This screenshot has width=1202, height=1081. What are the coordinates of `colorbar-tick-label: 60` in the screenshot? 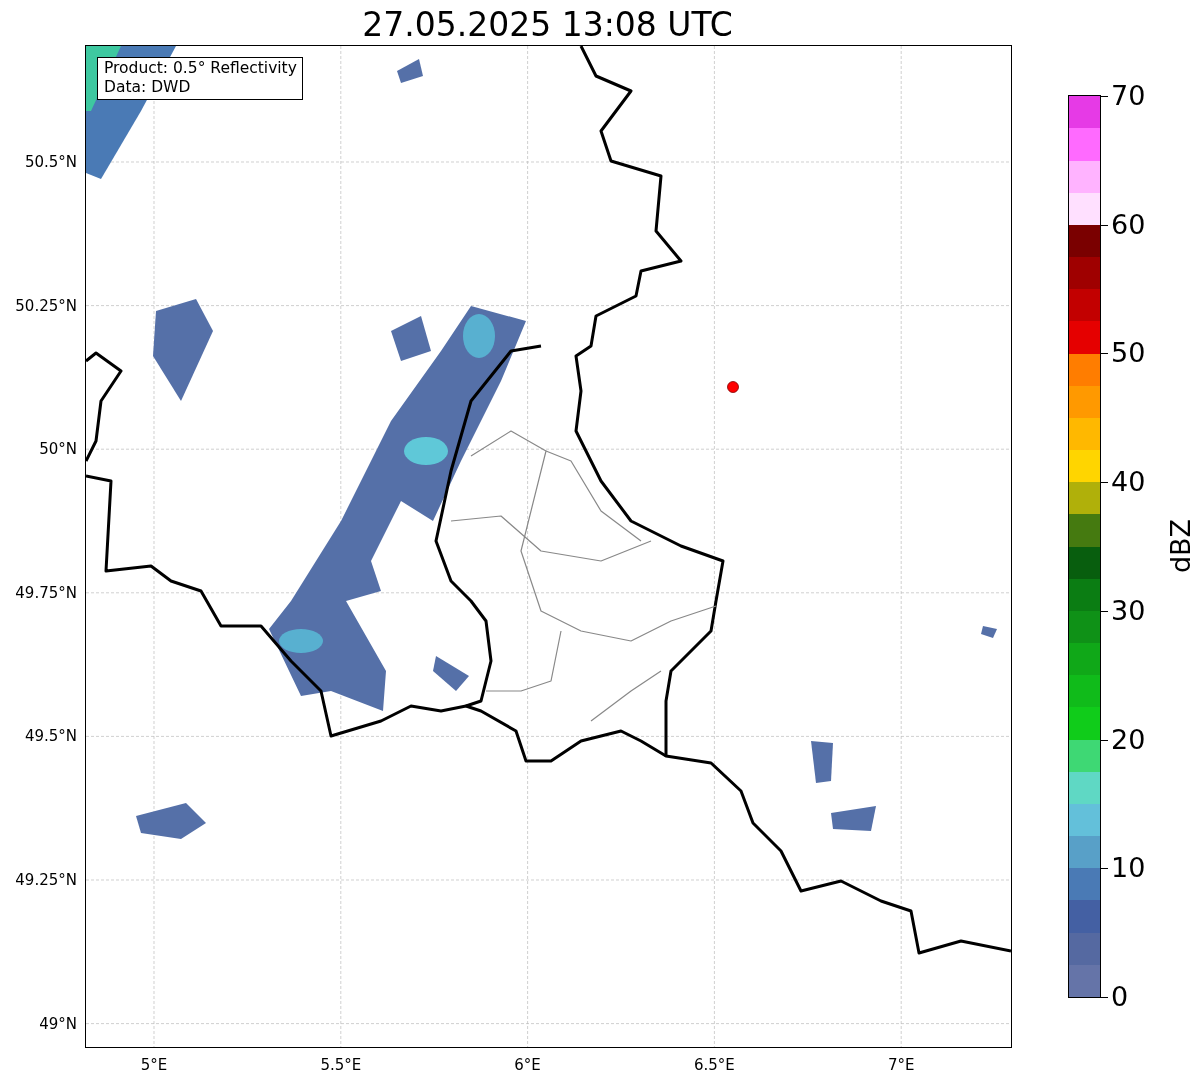 It's located at (1128, 224).